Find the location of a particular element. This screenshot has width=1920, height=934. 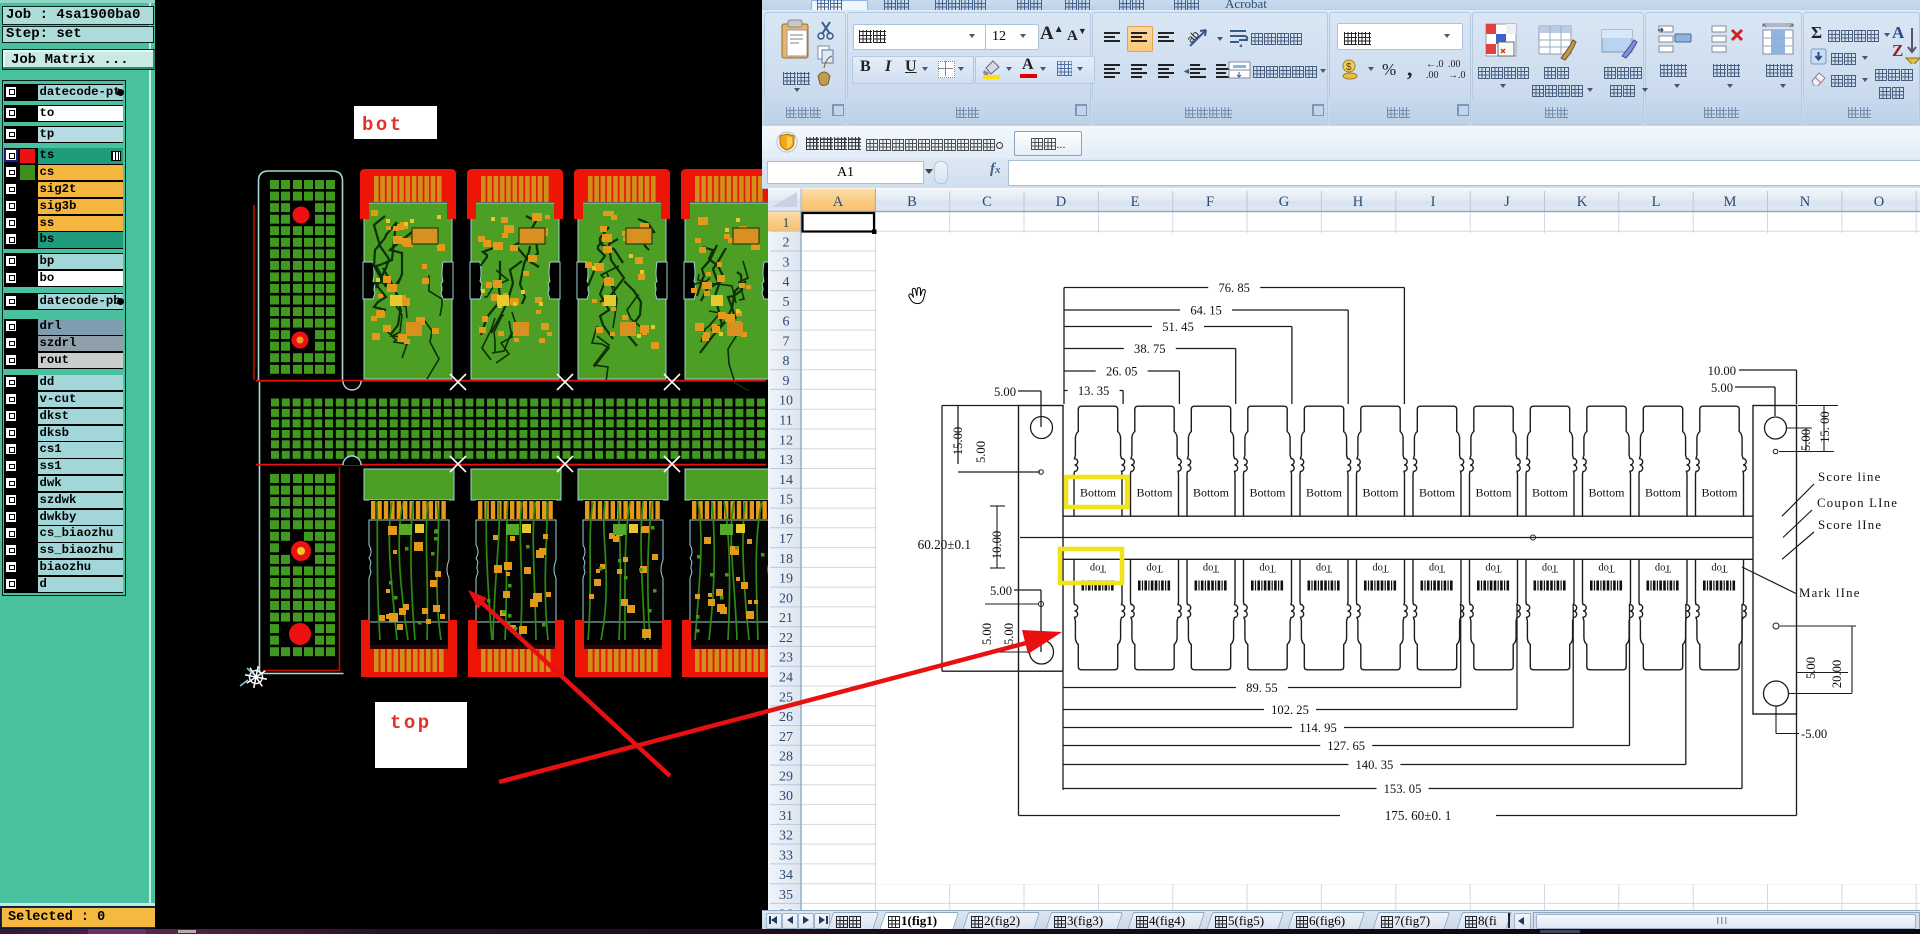

svg-text: N is located at coordinates (1805, 202).